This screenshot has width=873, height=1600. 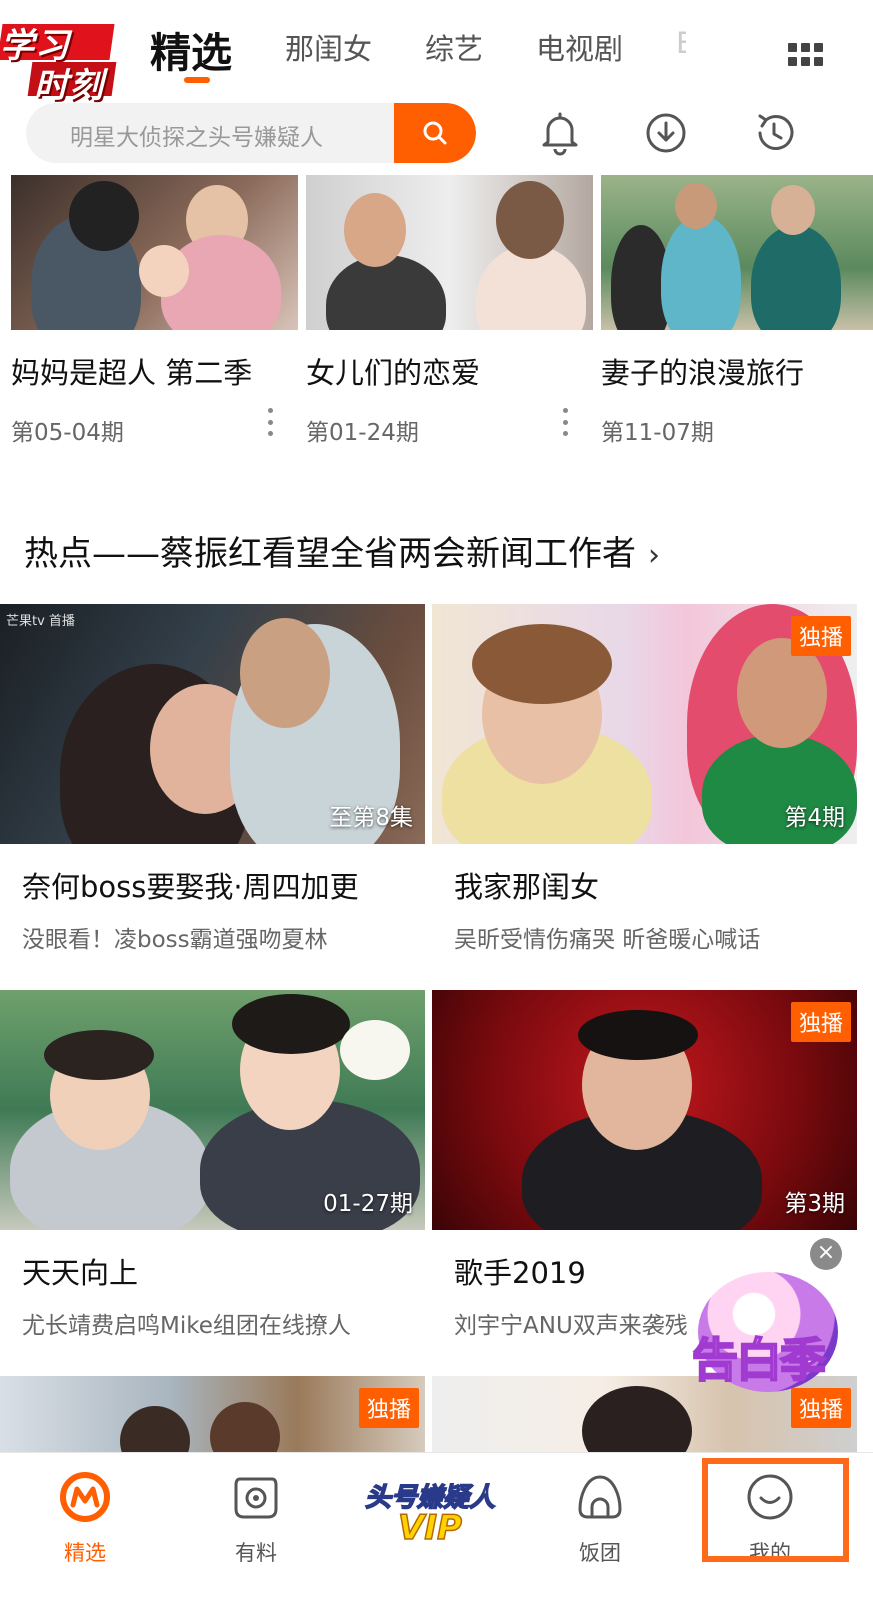 What do you see at coordinates (600, 1497) in the screenshot?
I see `rice-ball-icon` at bounding box center [600, 1497].